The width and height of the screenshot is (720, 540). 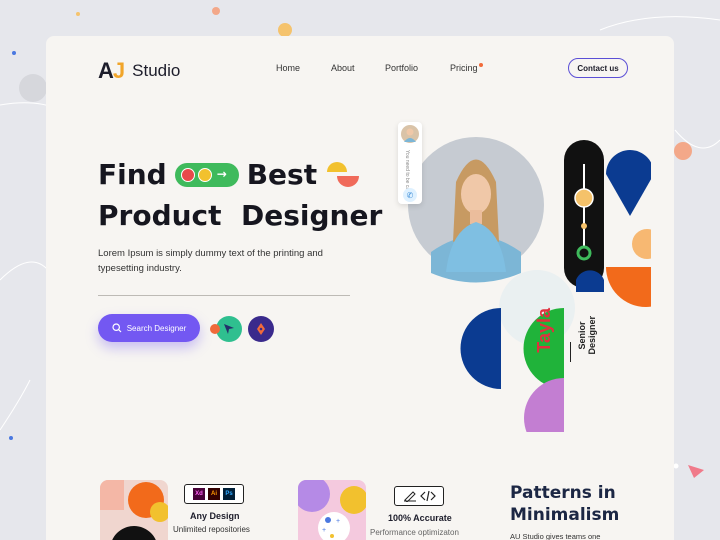 What do you see at coordinates (582, 335) in the screenshot?
I see `designer-role-line1: Senior` at bounding box center [582, 335].